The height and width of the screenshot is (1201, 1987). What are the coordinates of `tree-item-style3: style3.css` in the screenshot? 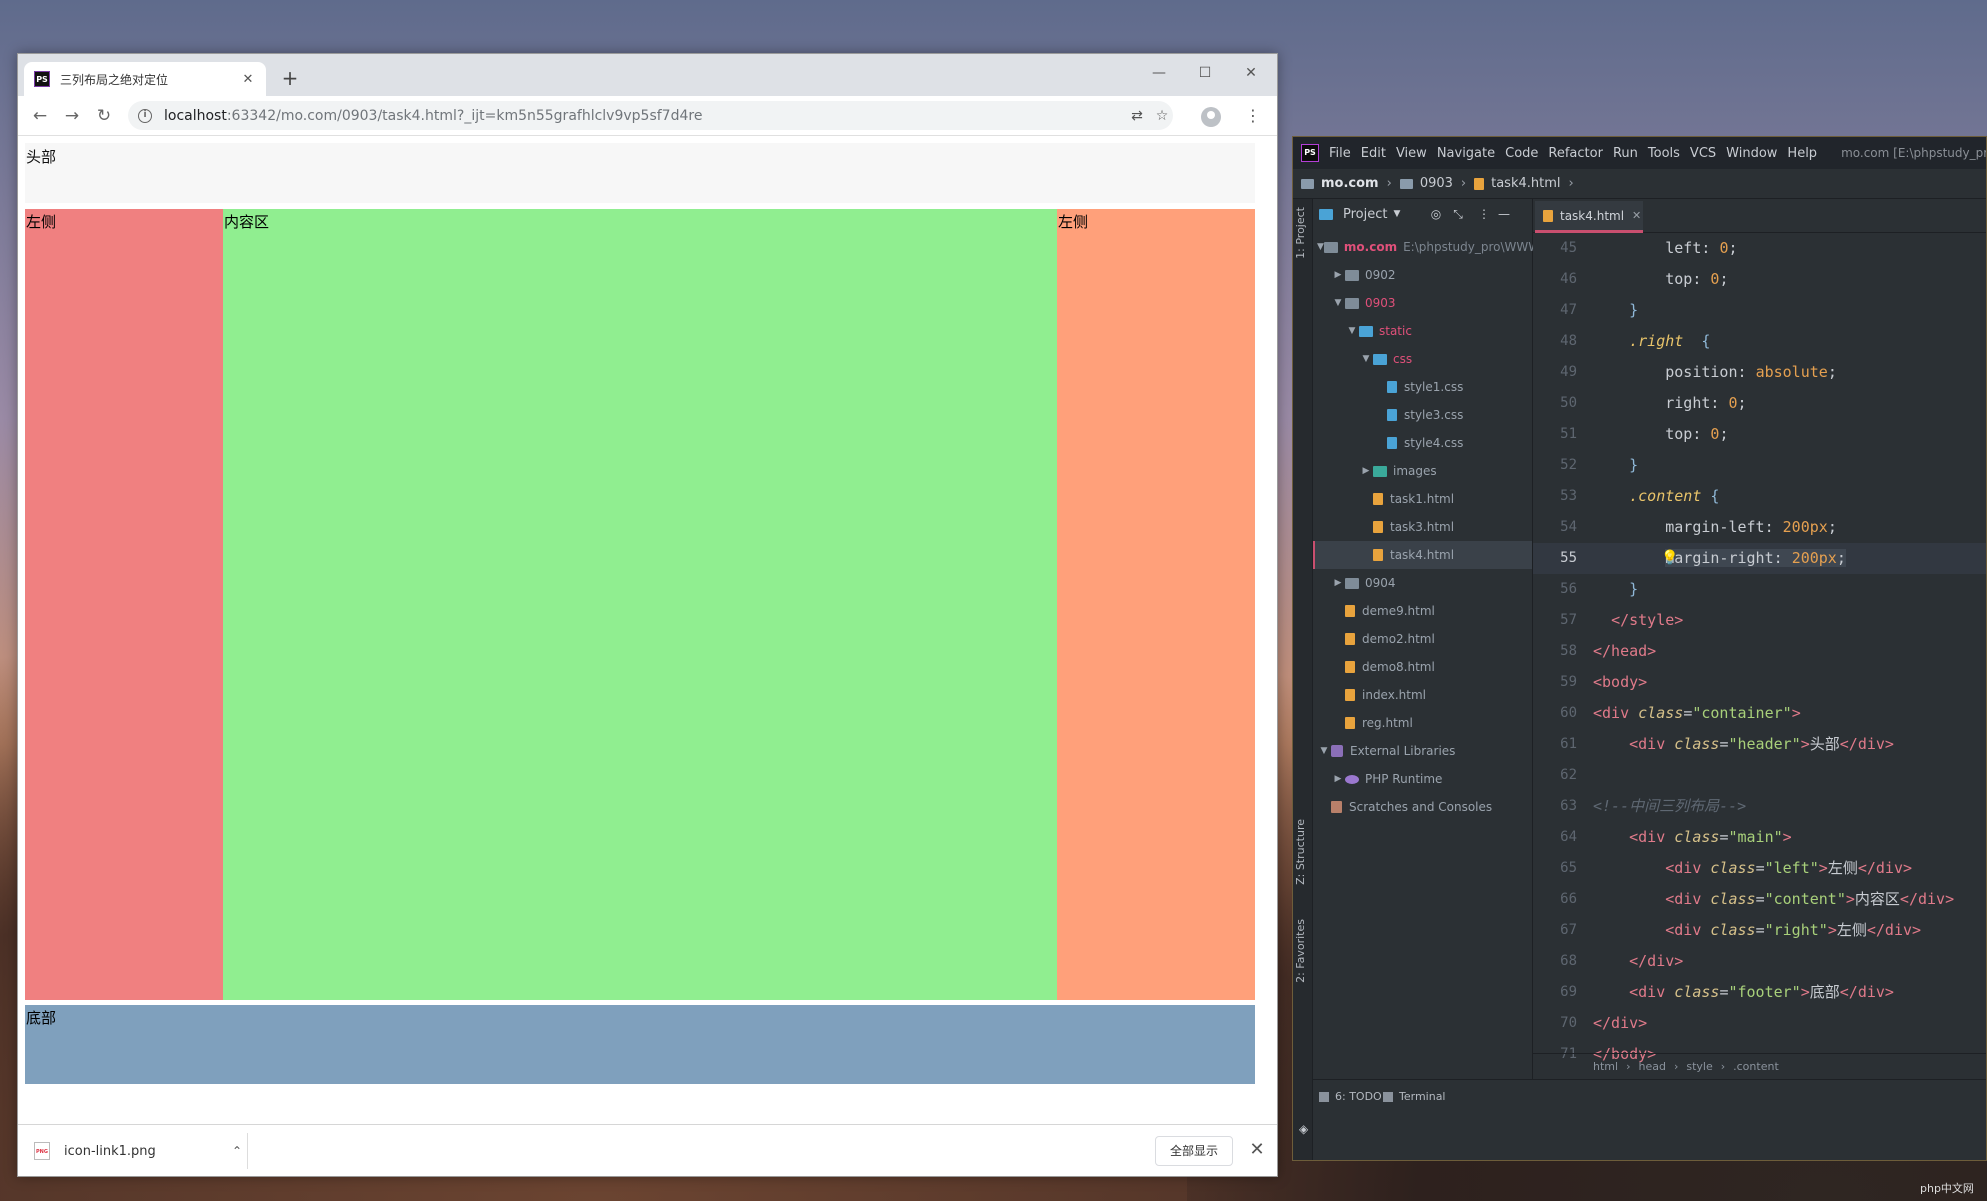 It's located at (1422, 415).